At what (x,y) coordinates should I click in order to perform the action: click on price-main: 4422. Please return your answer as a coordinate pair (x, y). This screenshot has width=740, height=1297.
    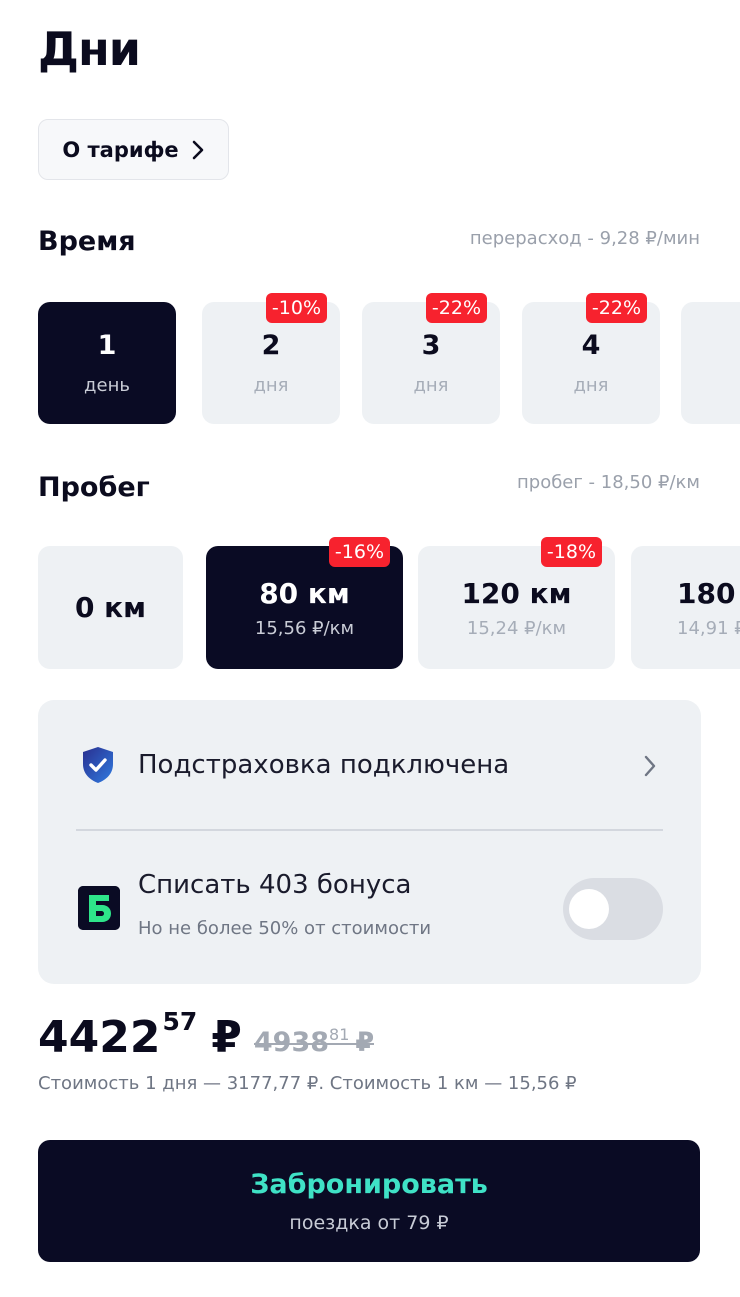
    Looking at the image, I should click on (99, 1037).